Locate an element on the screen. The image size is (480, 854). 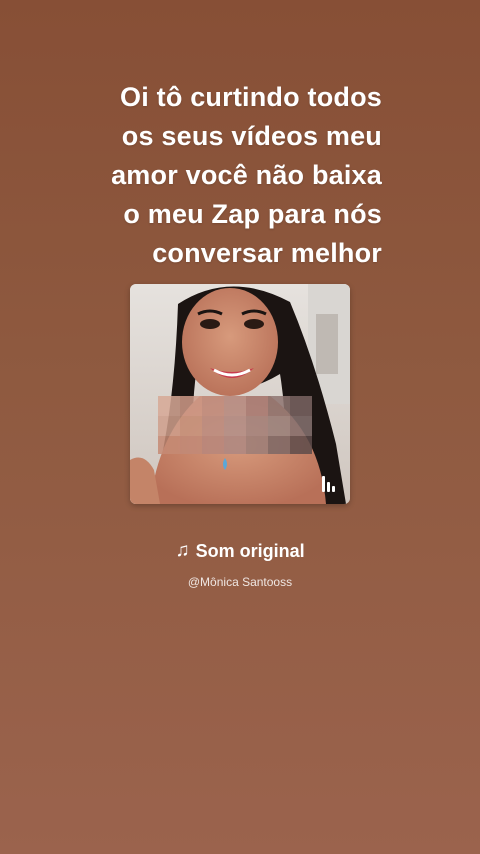
sound-title: Som original is located at coordinates (250, 551).